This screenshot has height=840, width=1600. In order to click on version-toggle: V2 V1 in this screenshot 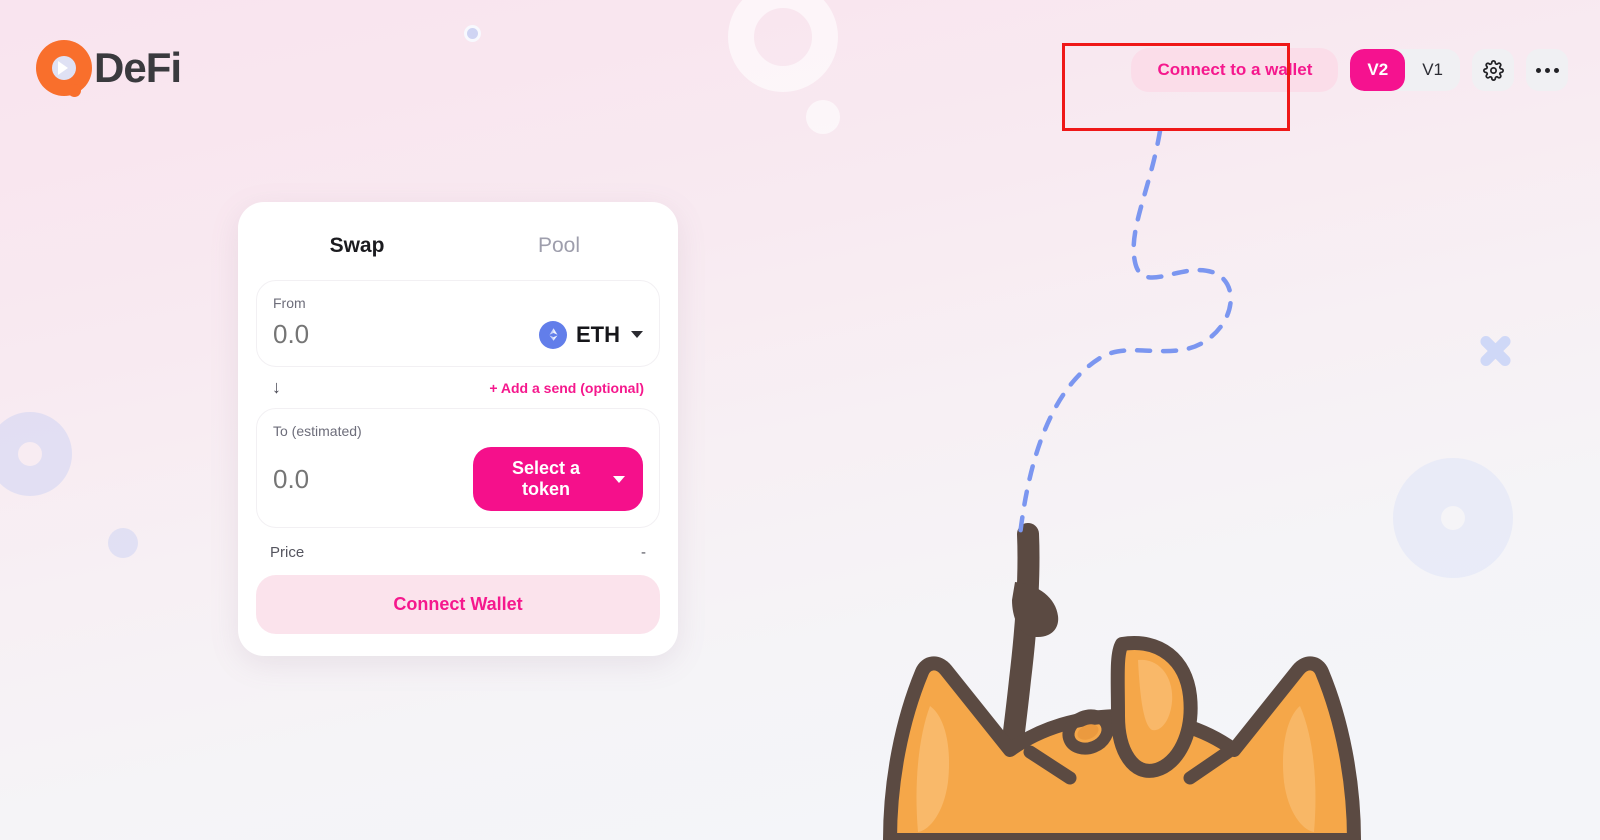, I will do `click(1405, 70)`.